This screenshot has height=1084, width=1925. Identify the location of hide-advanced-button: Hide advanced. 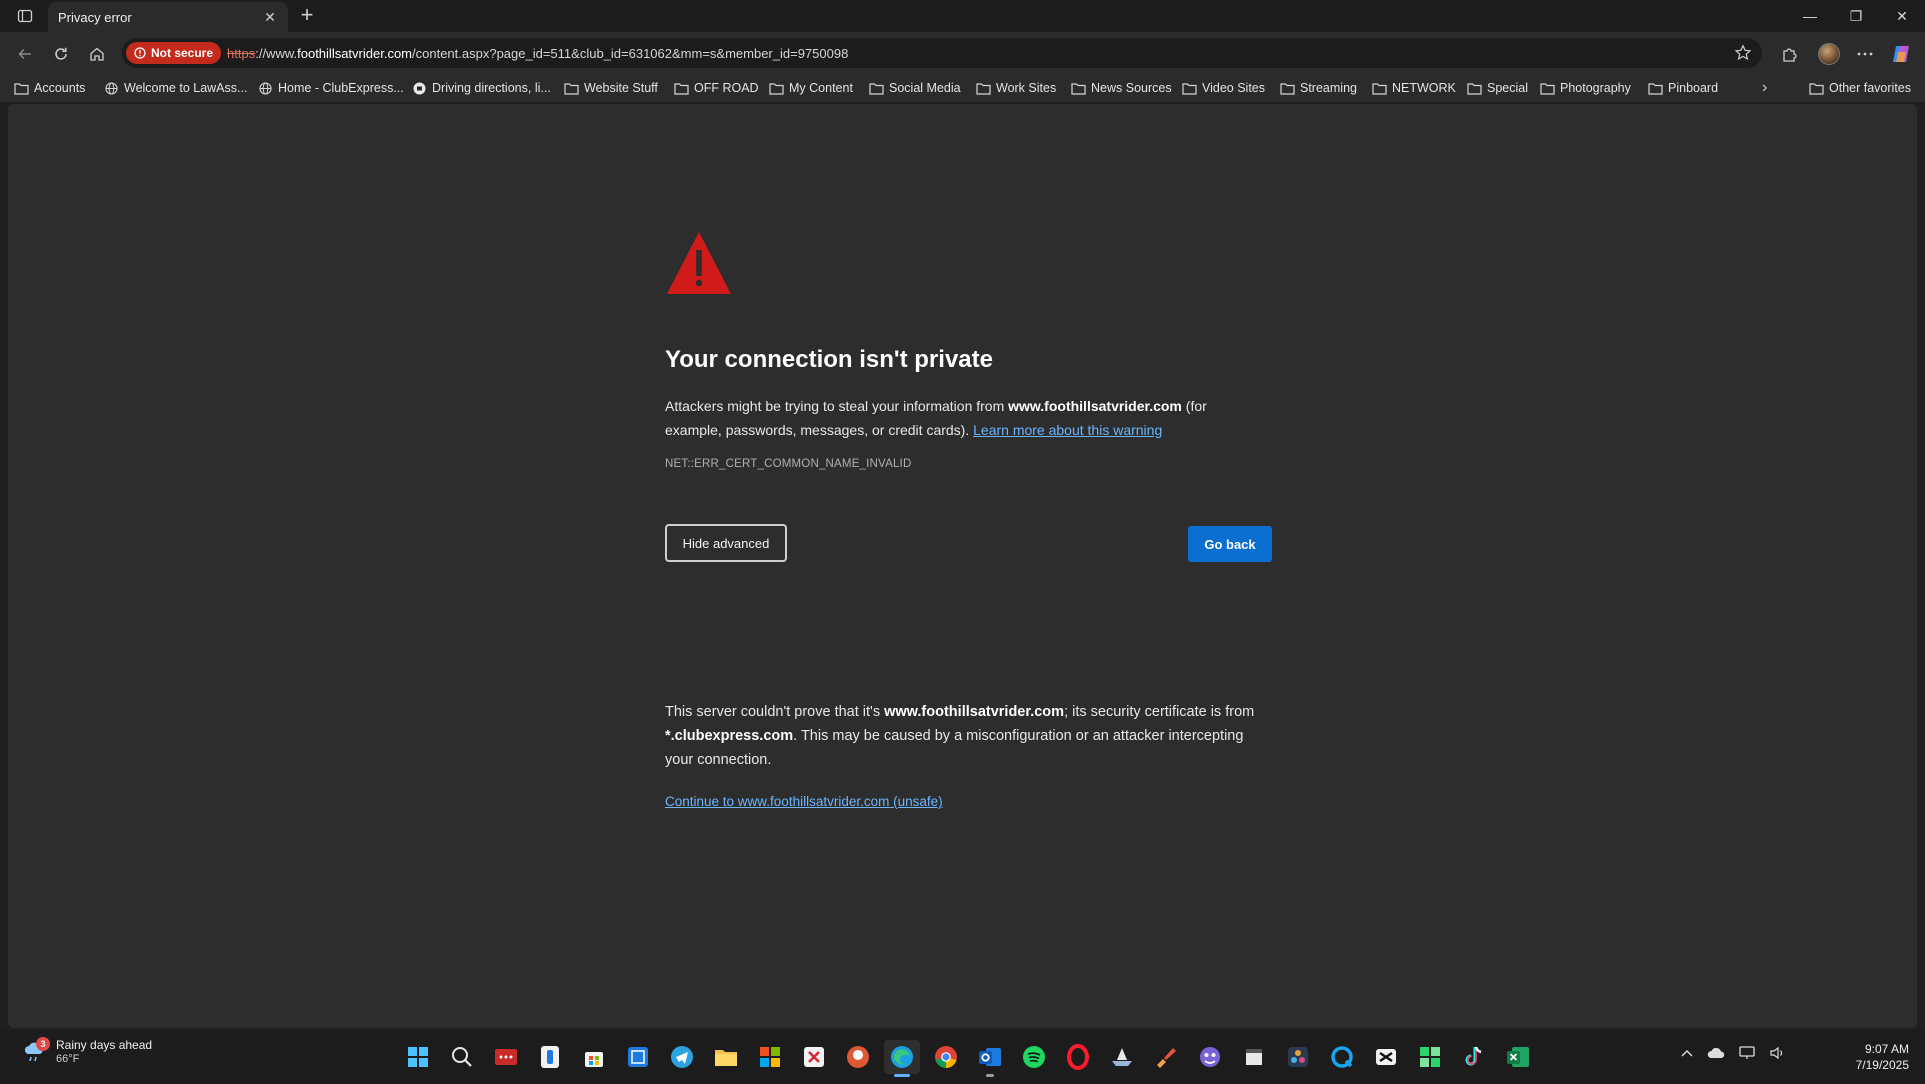
(726, 543).